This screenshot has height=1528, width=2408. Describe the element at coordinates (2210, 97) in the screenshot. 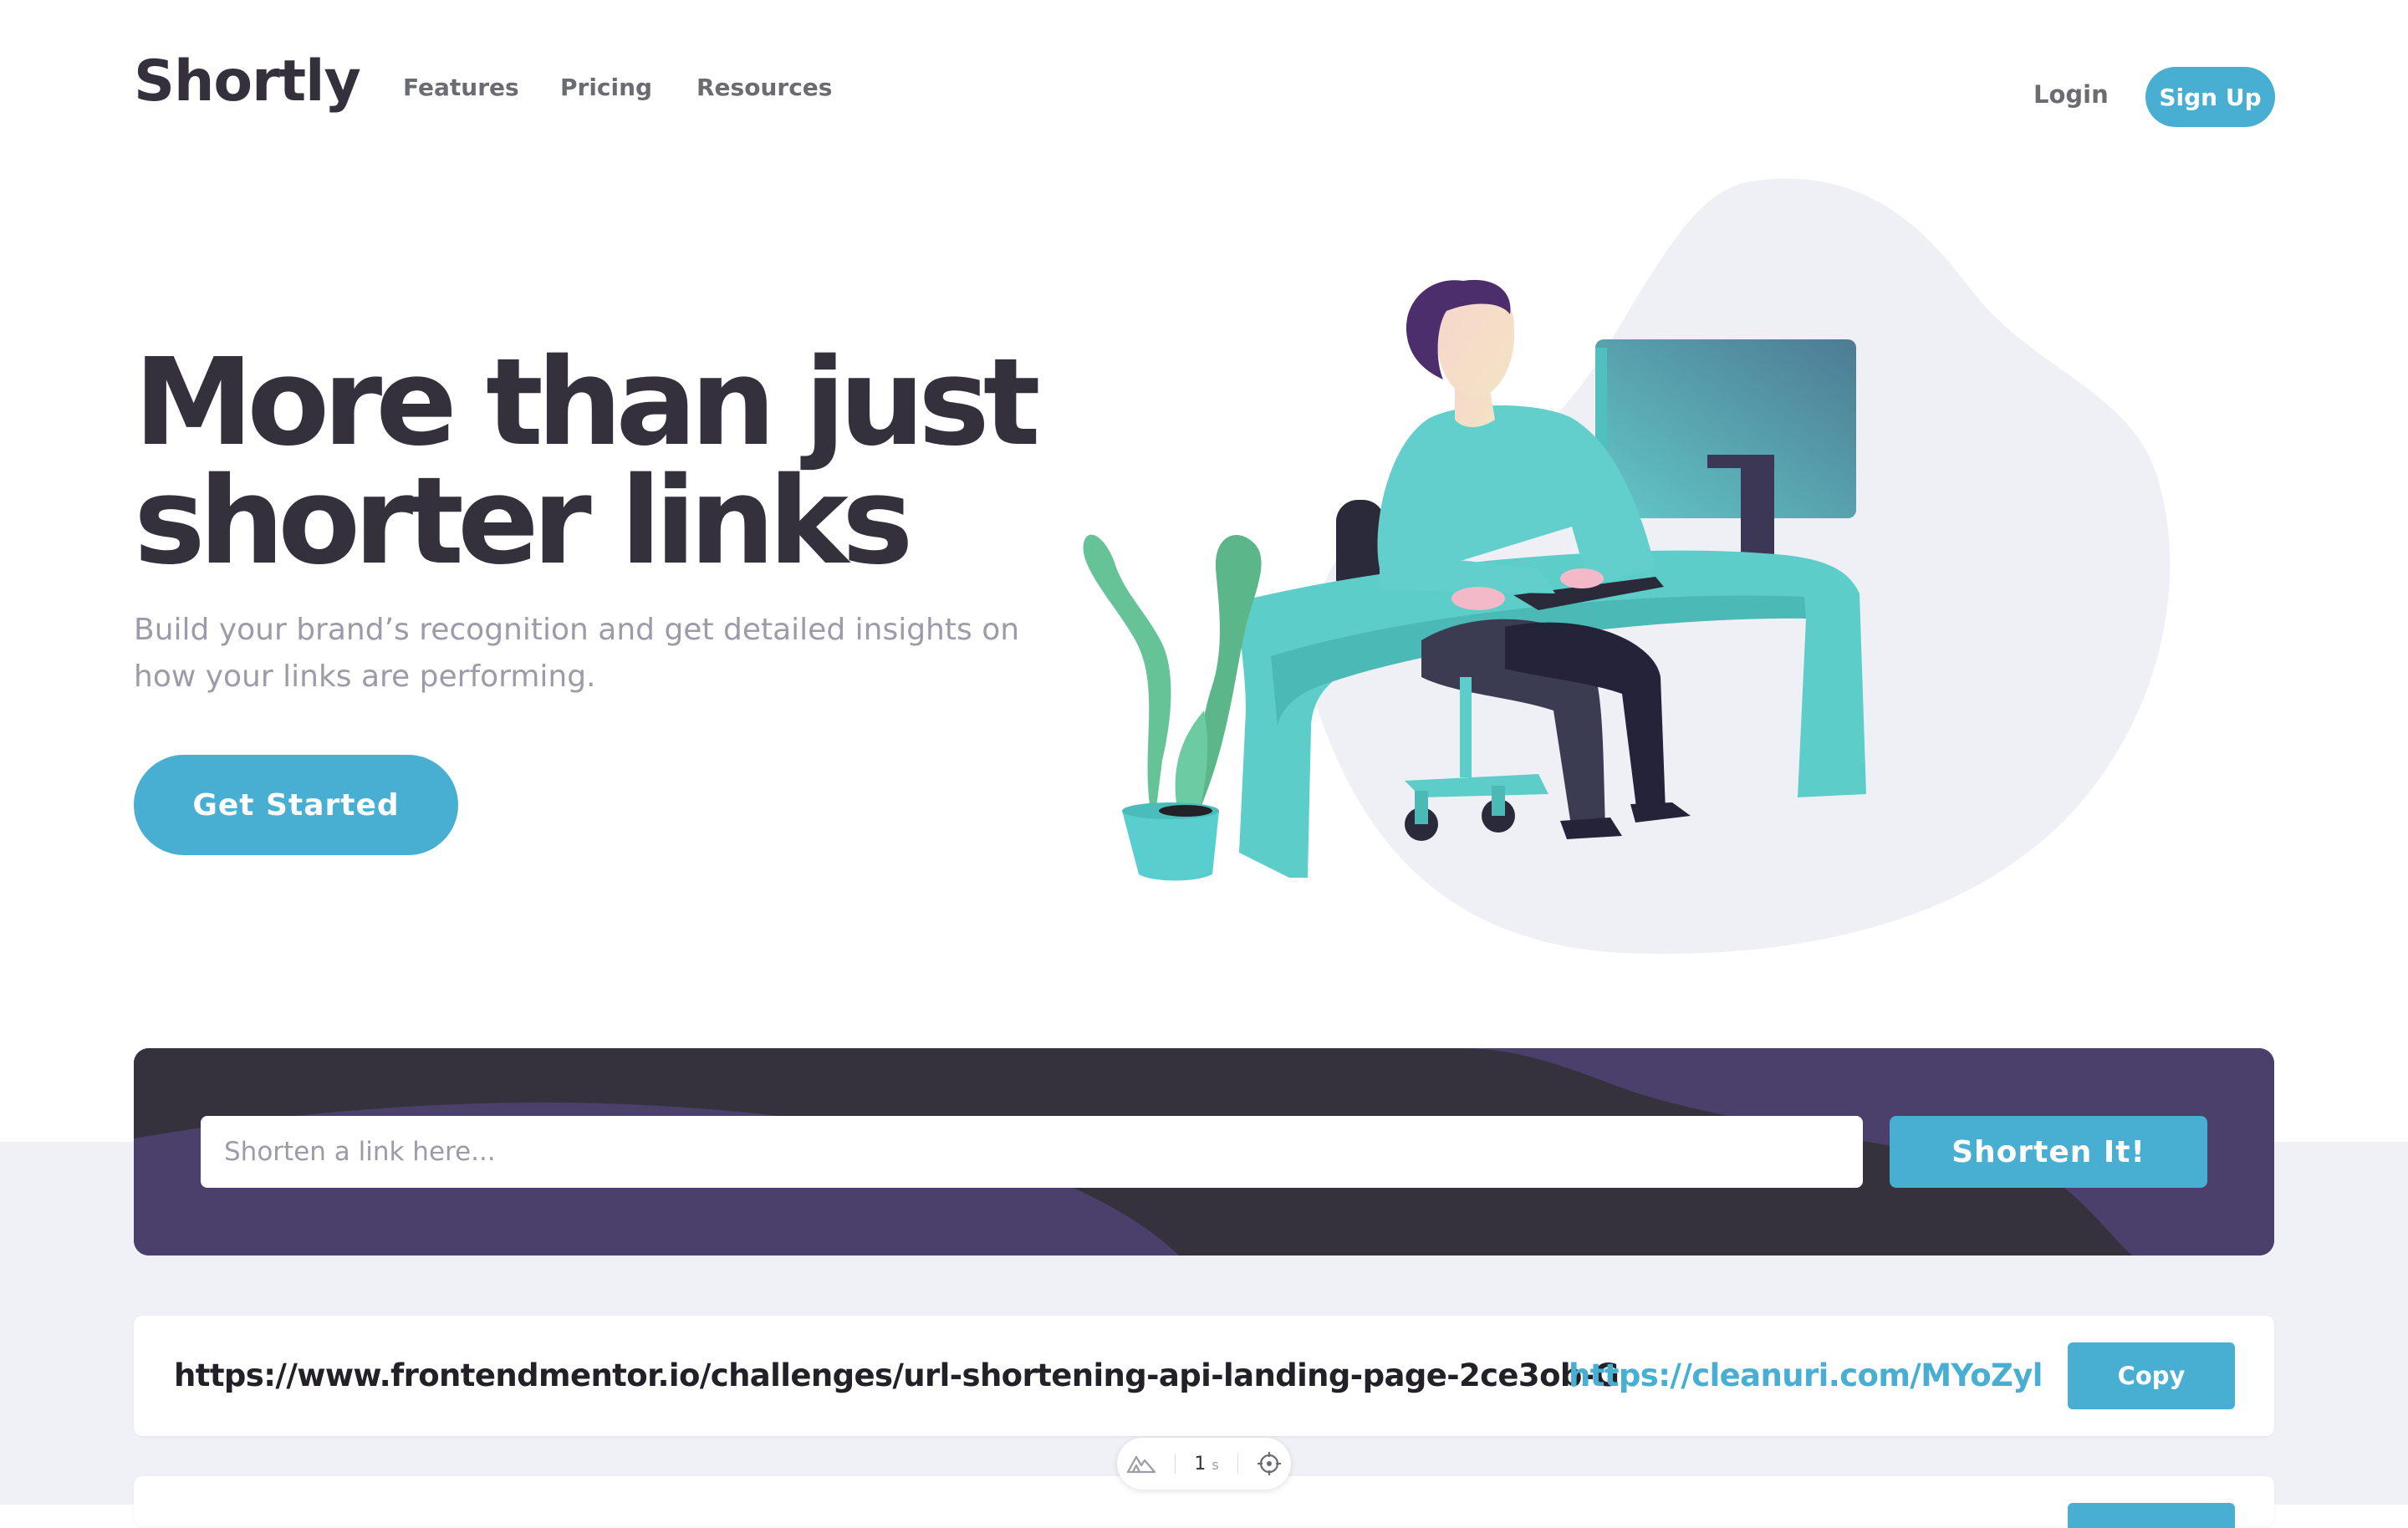

I see `signup-button: Sign Up` at that location.